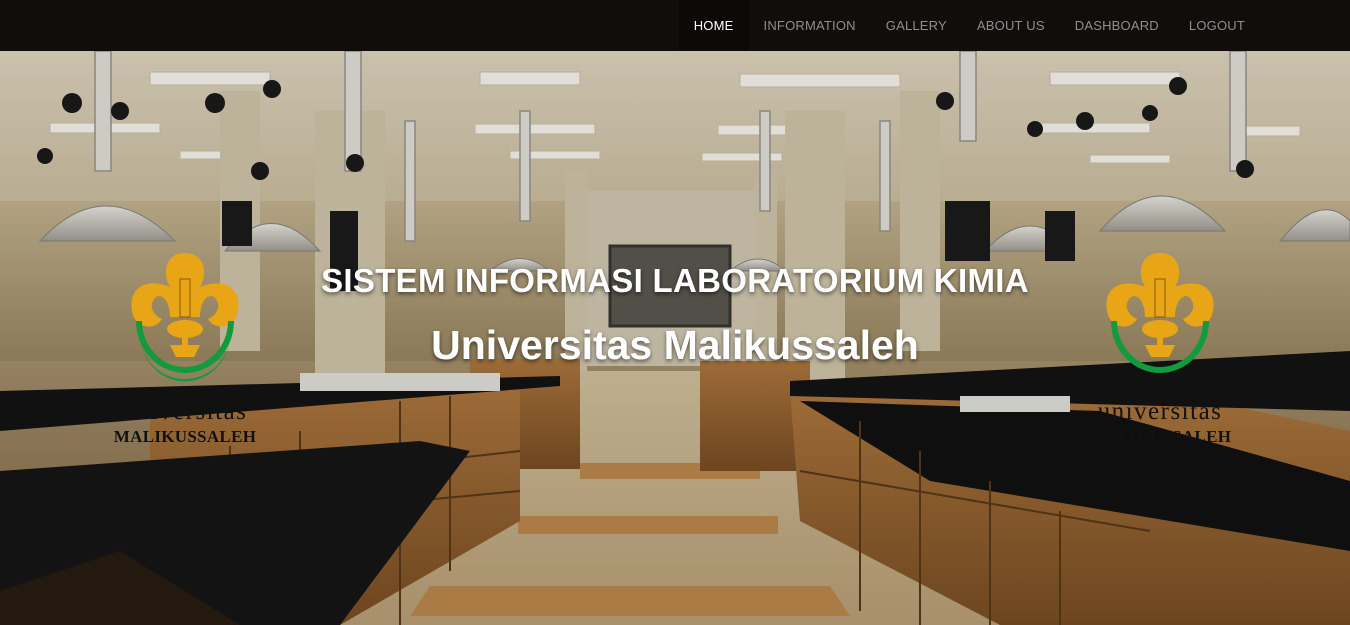  Describe the element at coordinates (1117, 25) in the screenshot. I see `nav-dashboard: DASHBOARD` at that location.